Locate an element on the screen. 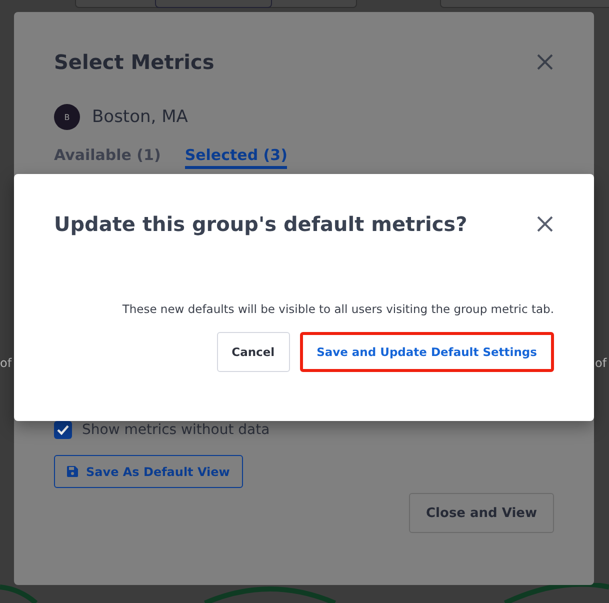  location-avatar: B is located at coordinates (67, 117).